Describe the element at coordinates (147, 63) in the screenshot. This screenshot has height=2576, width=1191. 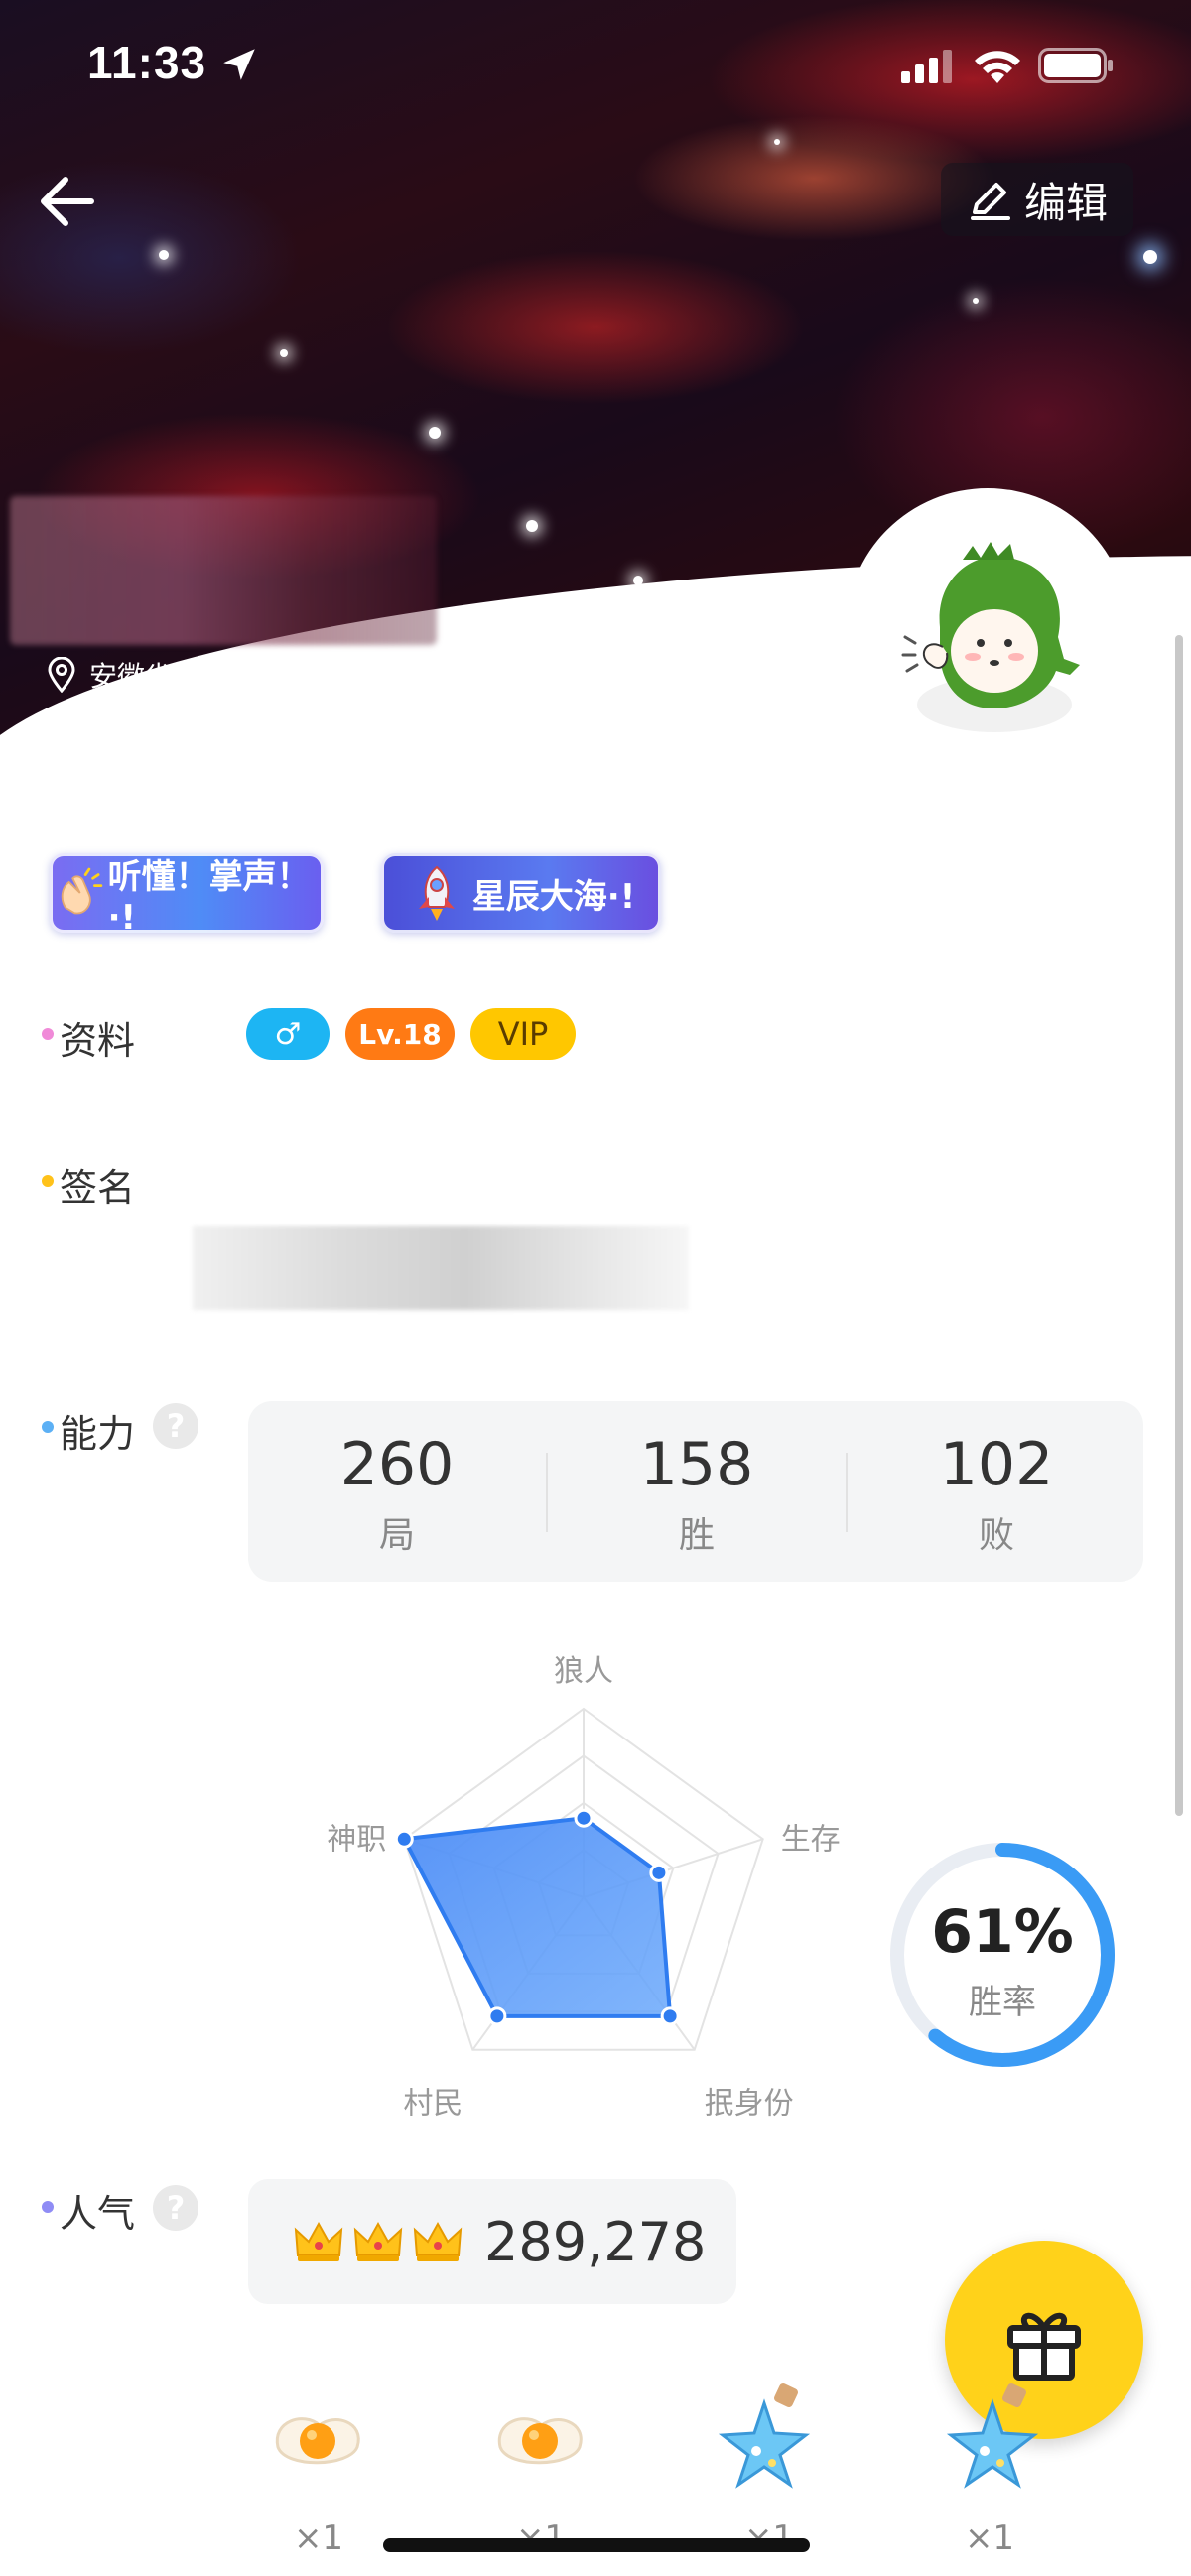
I see `status-time: 11:33` at that location.